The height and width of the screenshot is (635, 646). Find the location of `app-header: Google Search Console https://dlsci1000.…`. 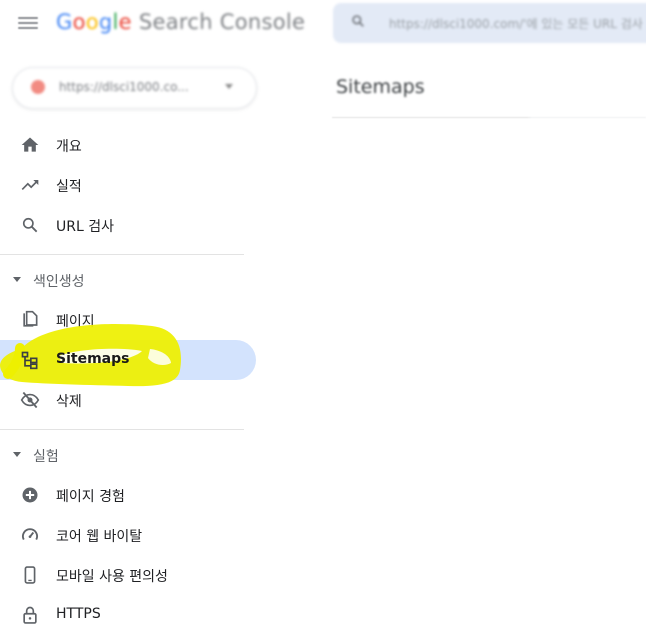

app-header: Google Search Console https://dlsci1000.… is located at coordinates (323, 25).